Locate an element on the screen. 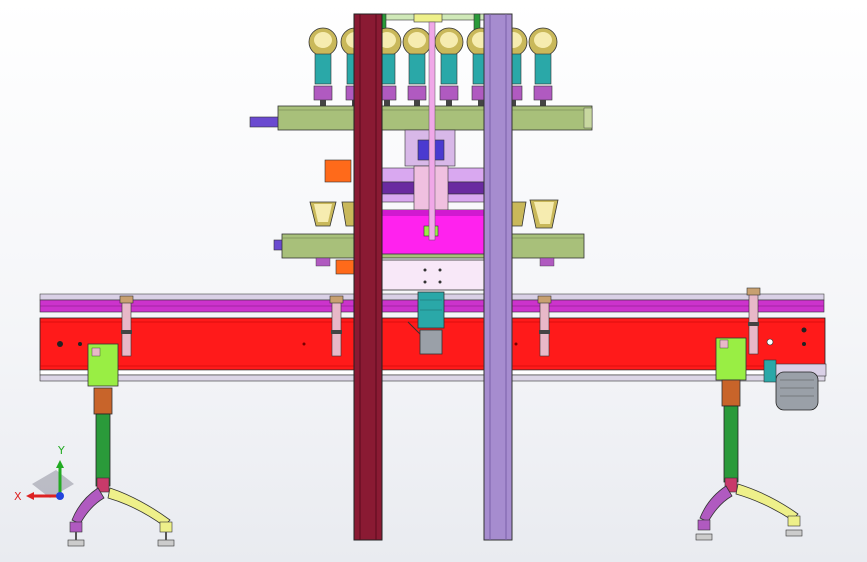 The height and width of the screenshot is (562, 867). column-left is located at coordinates (368, 277).